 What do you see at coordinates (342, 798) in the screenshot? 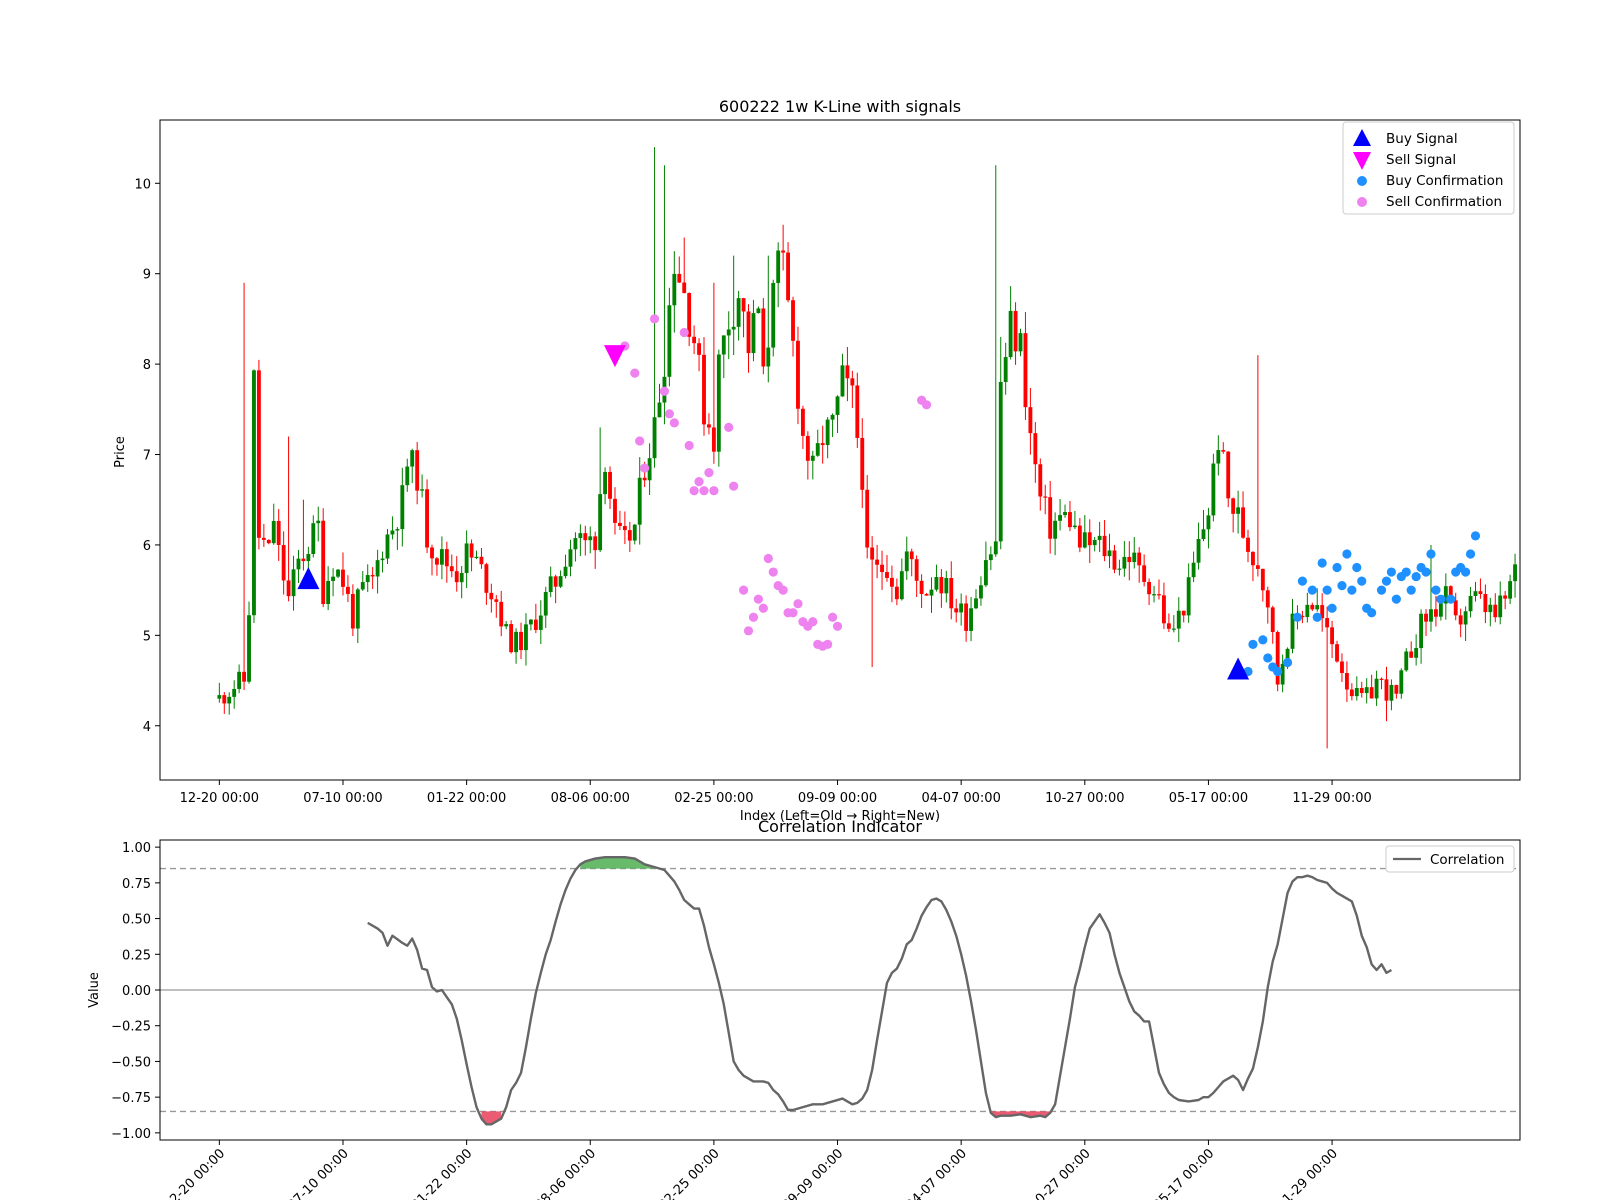
I see `kline-xtick-label: 07-10 00:00` at bounding box center [342, 798].